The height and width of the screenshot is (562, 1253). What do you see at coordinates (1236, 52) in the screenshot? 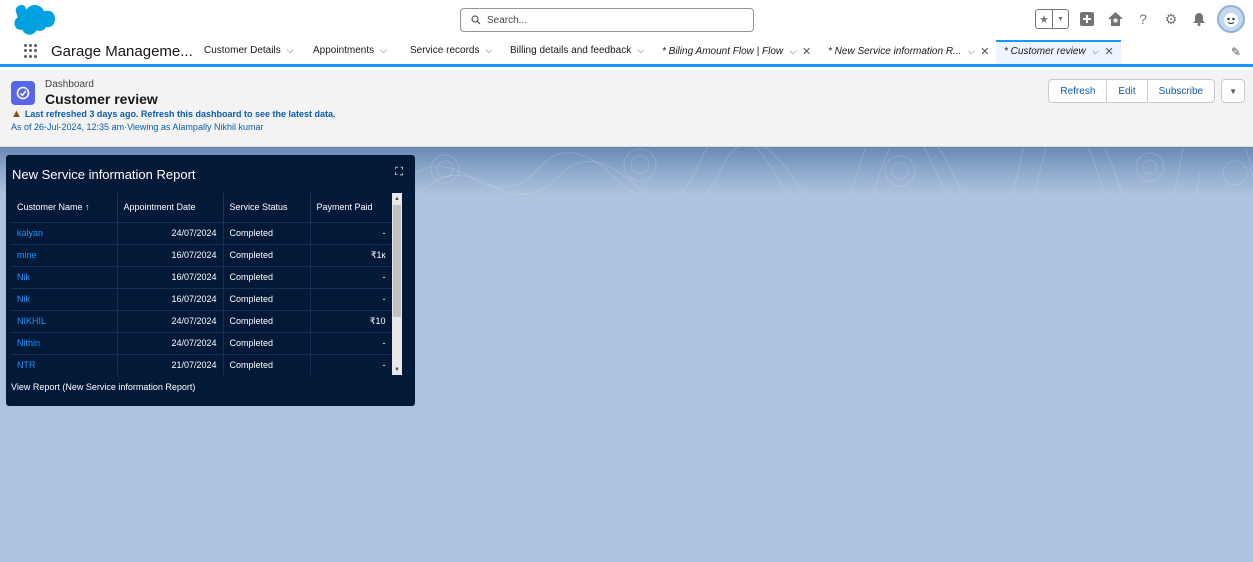
I see `edit-pencil-icon: ✎` at bounding box center [1236, 52].